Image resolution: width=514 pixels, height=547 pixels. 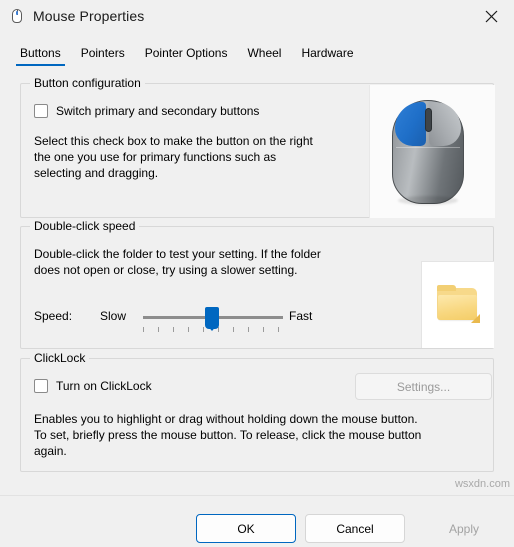 I want to click on tab-pointer-options: Pointer Options, so click(x=186, y=54).